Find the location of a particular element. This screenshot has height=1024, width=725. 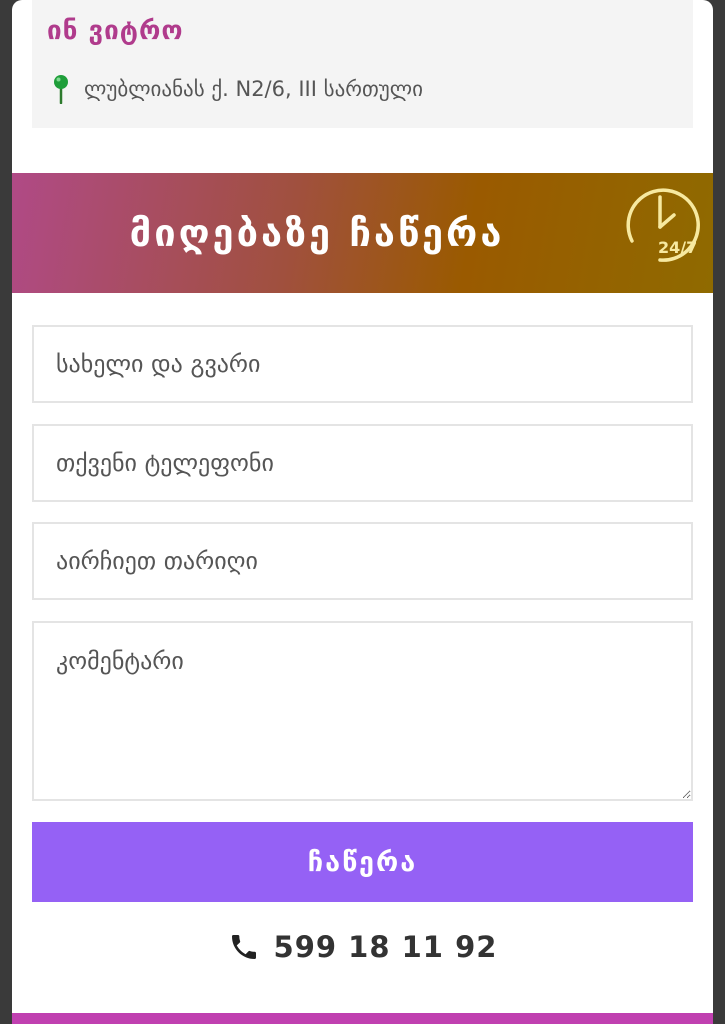

clock-24-7-icon: 24/7 is located at coordinates (663, 225).